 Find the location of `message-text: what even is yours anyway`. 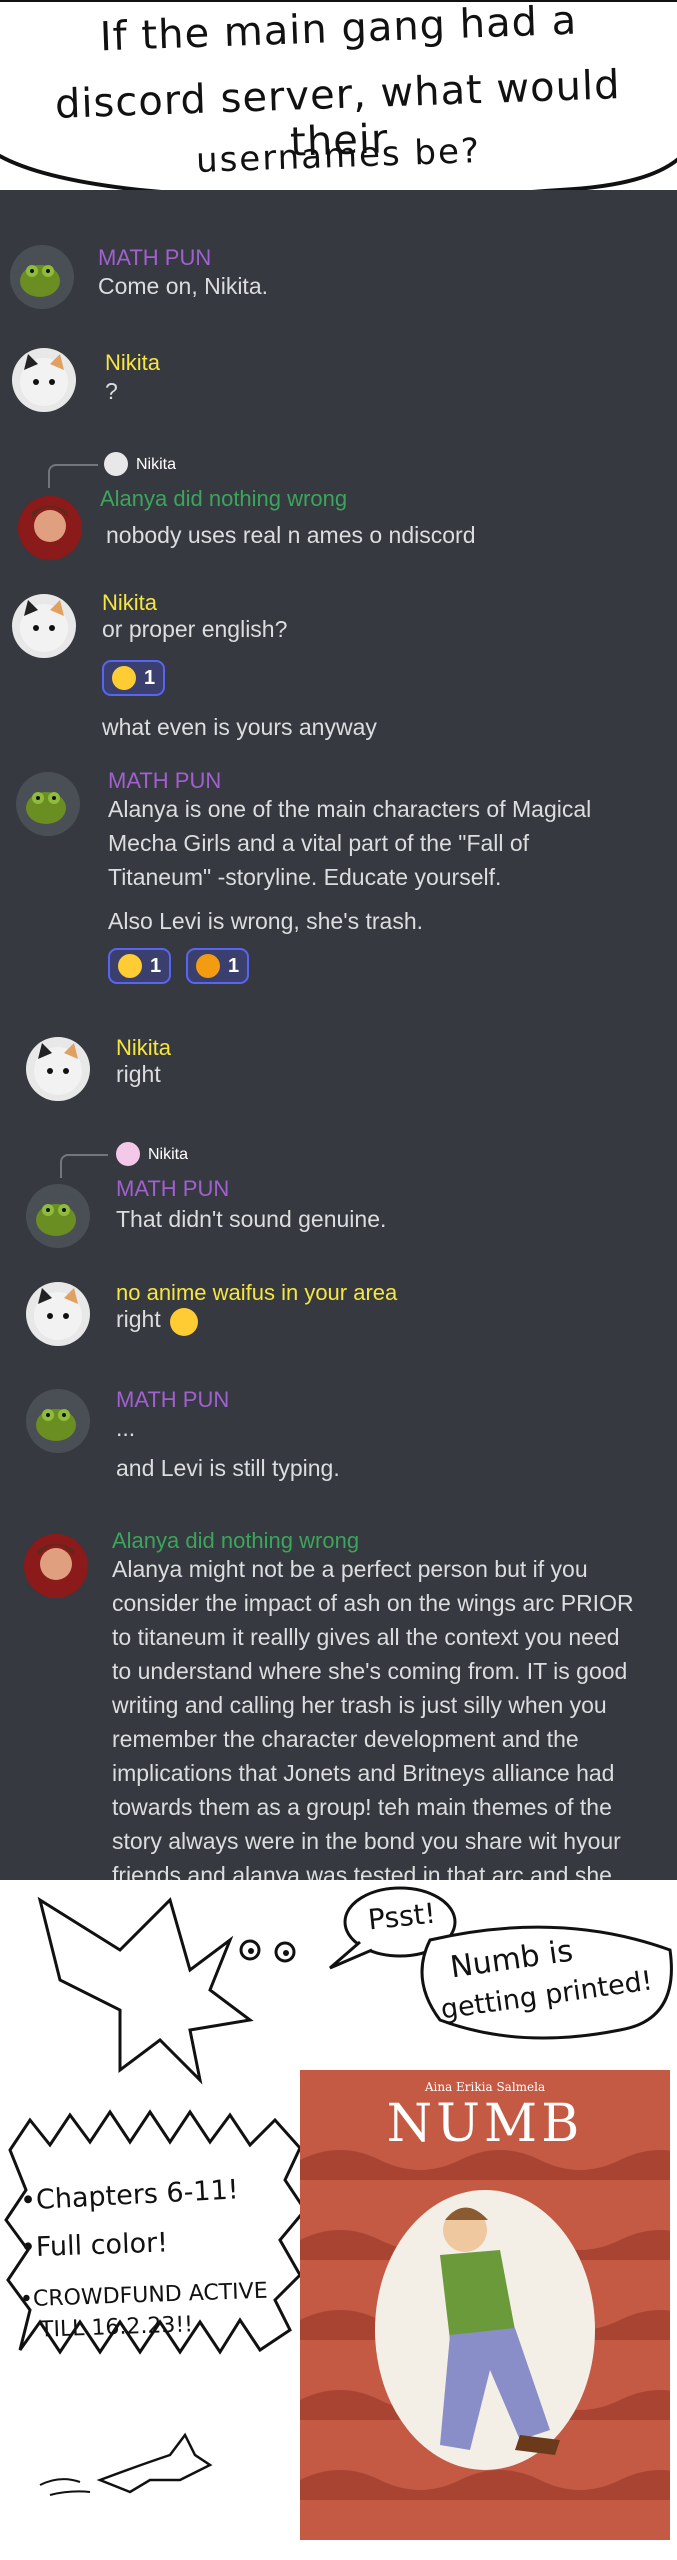

message-text: what even is yours anyway is located at coordinates (239, 727).